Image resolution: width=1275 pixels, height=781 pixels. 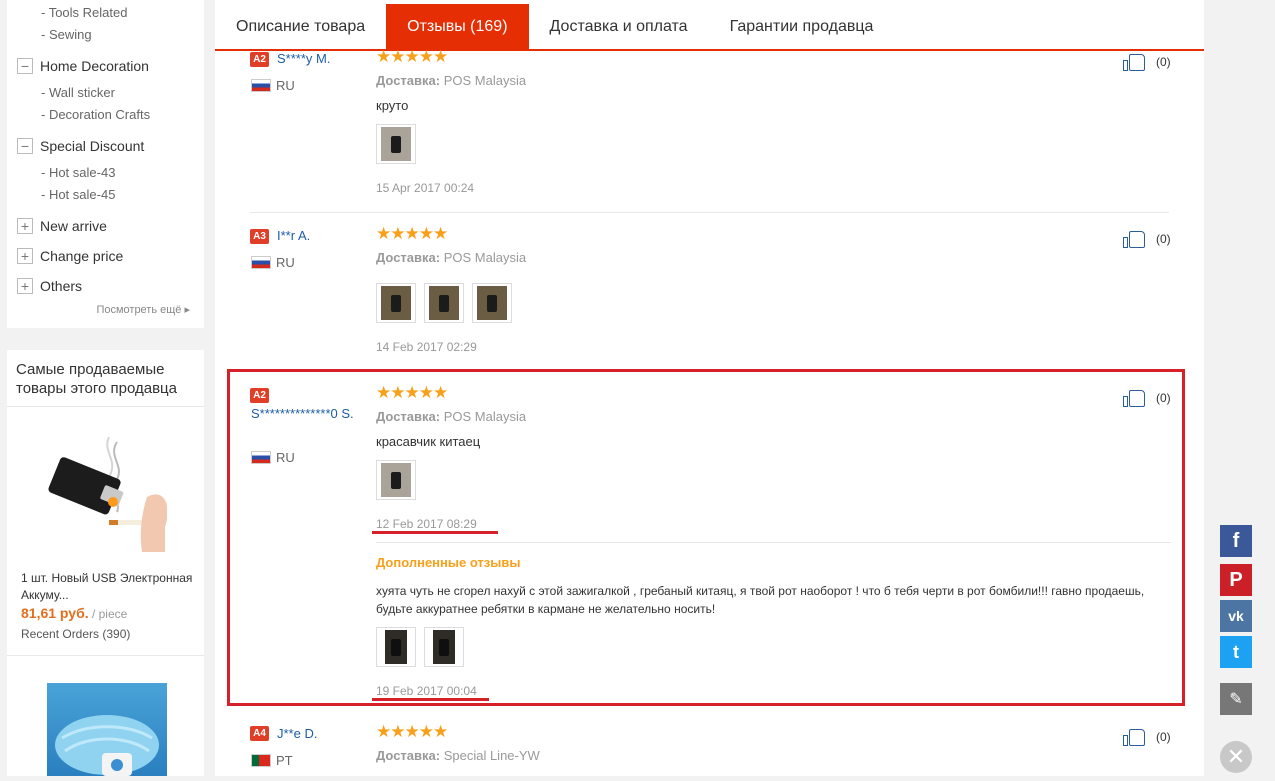 What do you see at coordinates (108, 614) in the screenshot?
I see `price-unit: / piece` at bounding box center [108, 614].